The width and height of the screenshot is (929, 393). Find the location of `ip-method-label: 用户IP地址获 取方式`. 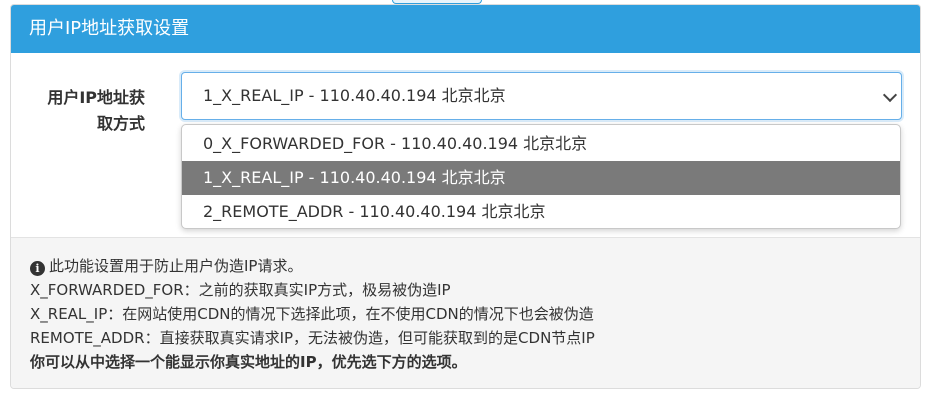

ip-method-label: 用户IP地址获 取方式 is located at coordinates (89, 111).